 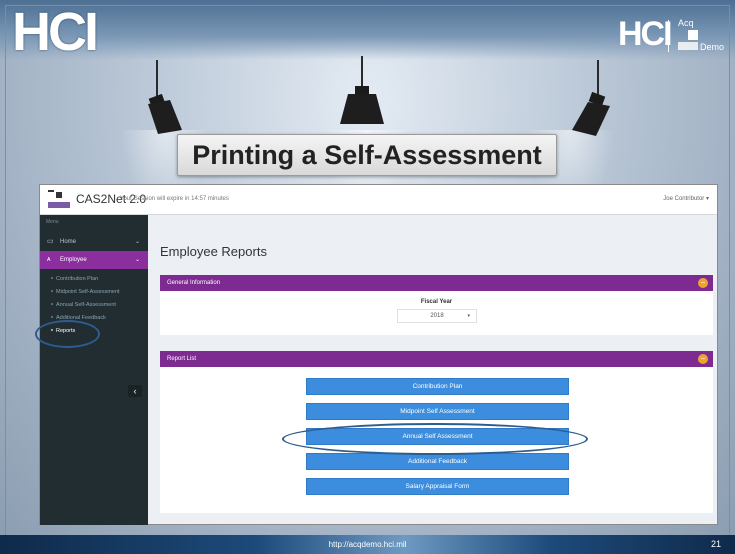 I want to click on slide-title: Printing a Self-Assessment, so click(x=367, y=155).